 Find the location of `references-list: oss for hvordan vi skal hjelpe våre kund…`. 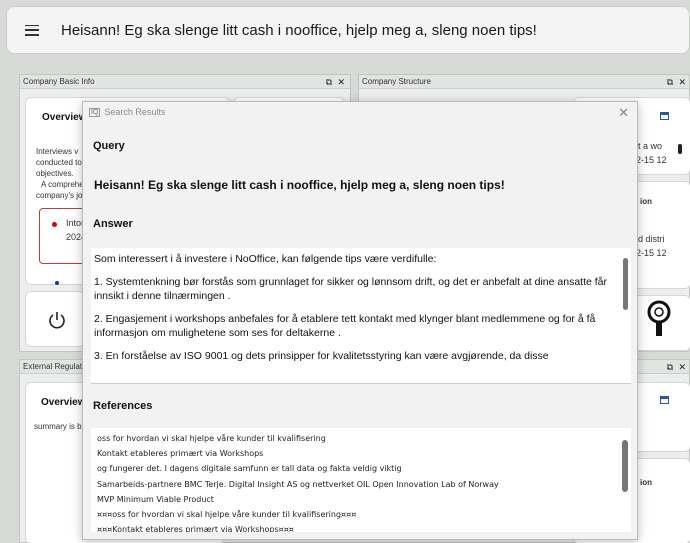

references-list: oss for hvordan vi skal hjelpe våre kund… is located at coordinates (361, 480).